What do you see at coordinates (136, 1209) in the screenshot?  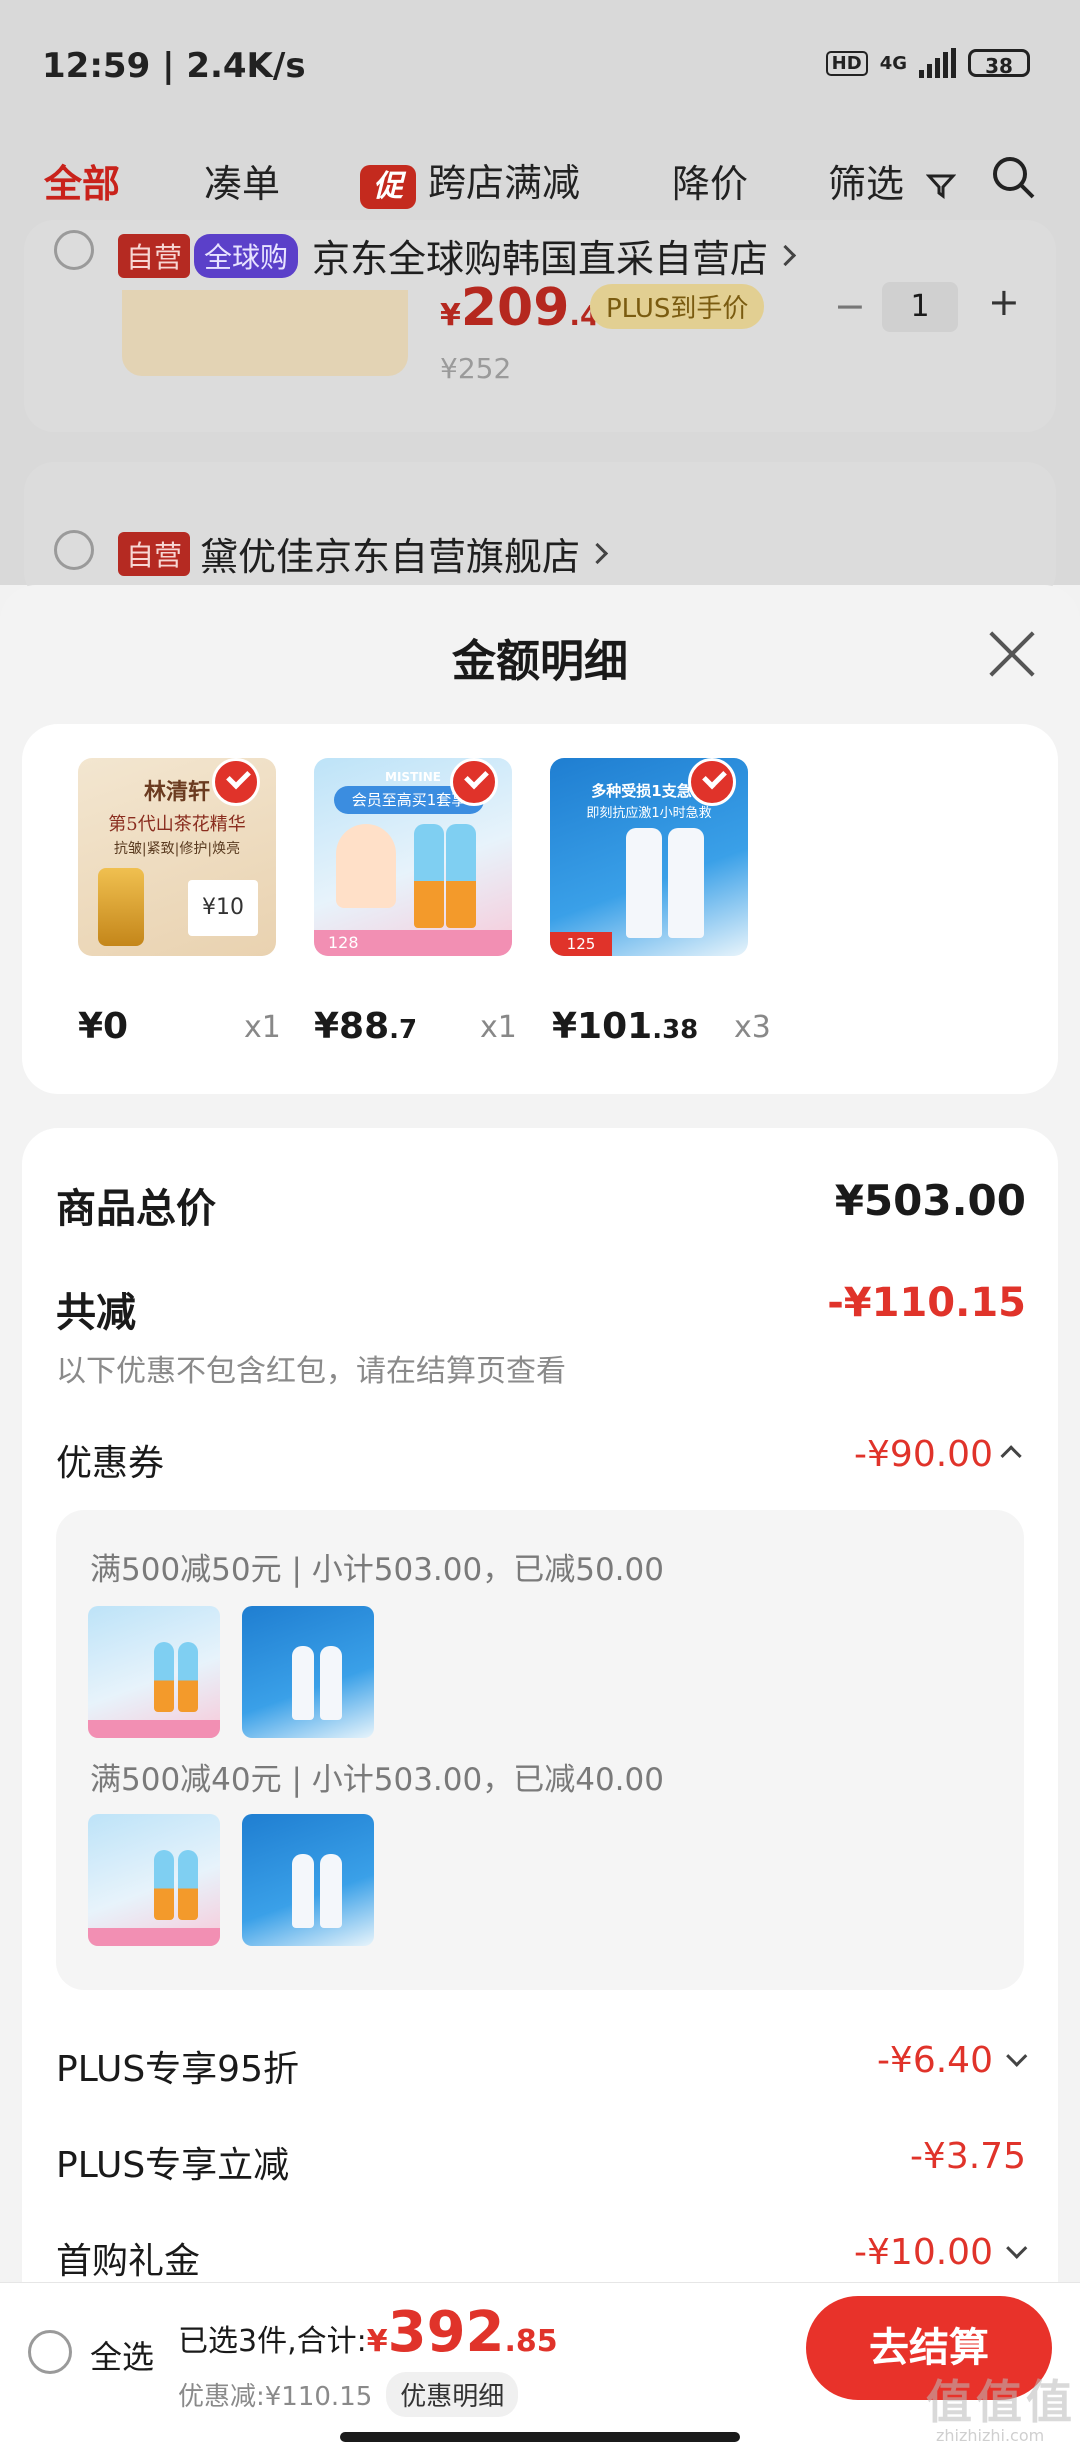 I see `total-price-label: 商品总价` at bounding box center [136, 1209].